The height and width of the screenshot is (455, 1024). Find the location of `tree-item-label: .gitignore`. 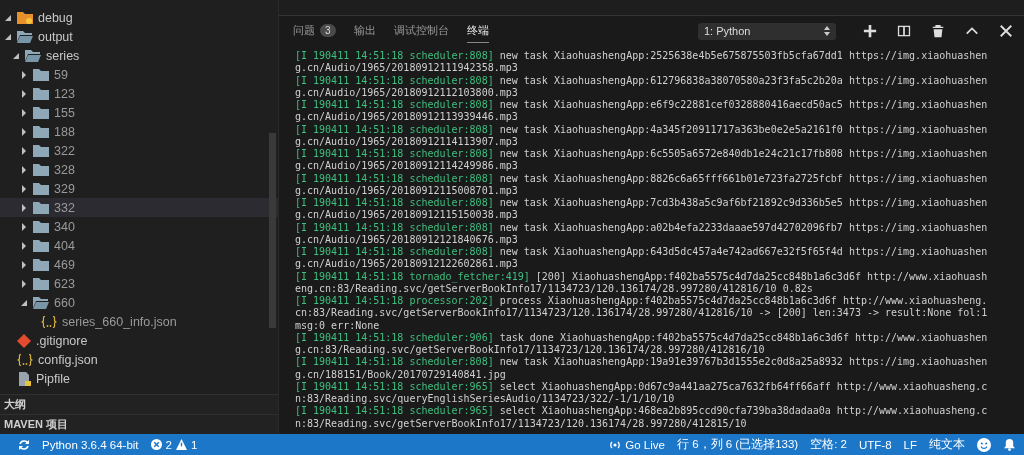

tree-item-label: .gitignore is located at coordinates (62, 340).